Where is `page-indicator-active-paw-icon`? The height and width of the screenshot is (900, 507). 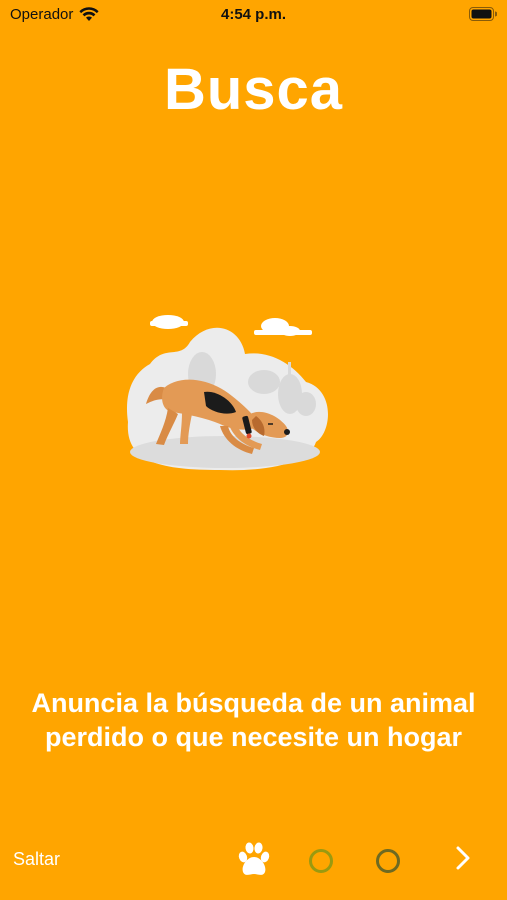 page-indicator-active-paw-icon is located at coordinates (254, 859).